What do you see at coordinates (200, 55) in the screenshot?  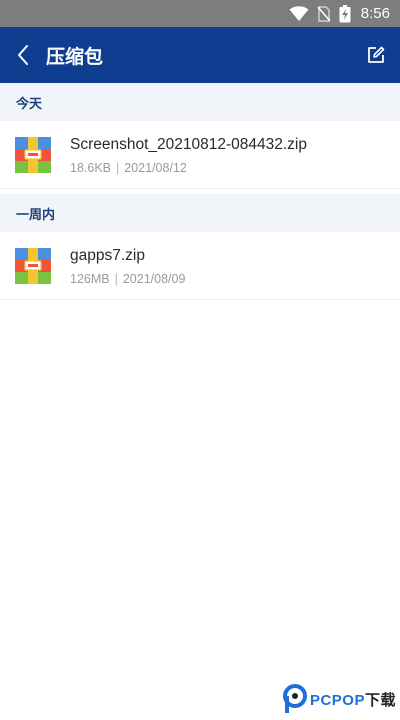 I see `app-bar: 压缩包` at bounding box center [200, 55].